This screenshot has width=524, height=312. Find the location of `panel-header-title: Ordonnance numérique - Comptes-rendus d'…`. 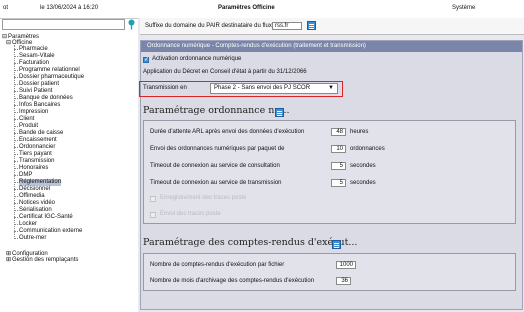

panel-header-title: Ordonnance numérique - Comptes-rendus d'… is located at coordinates (256, 46).